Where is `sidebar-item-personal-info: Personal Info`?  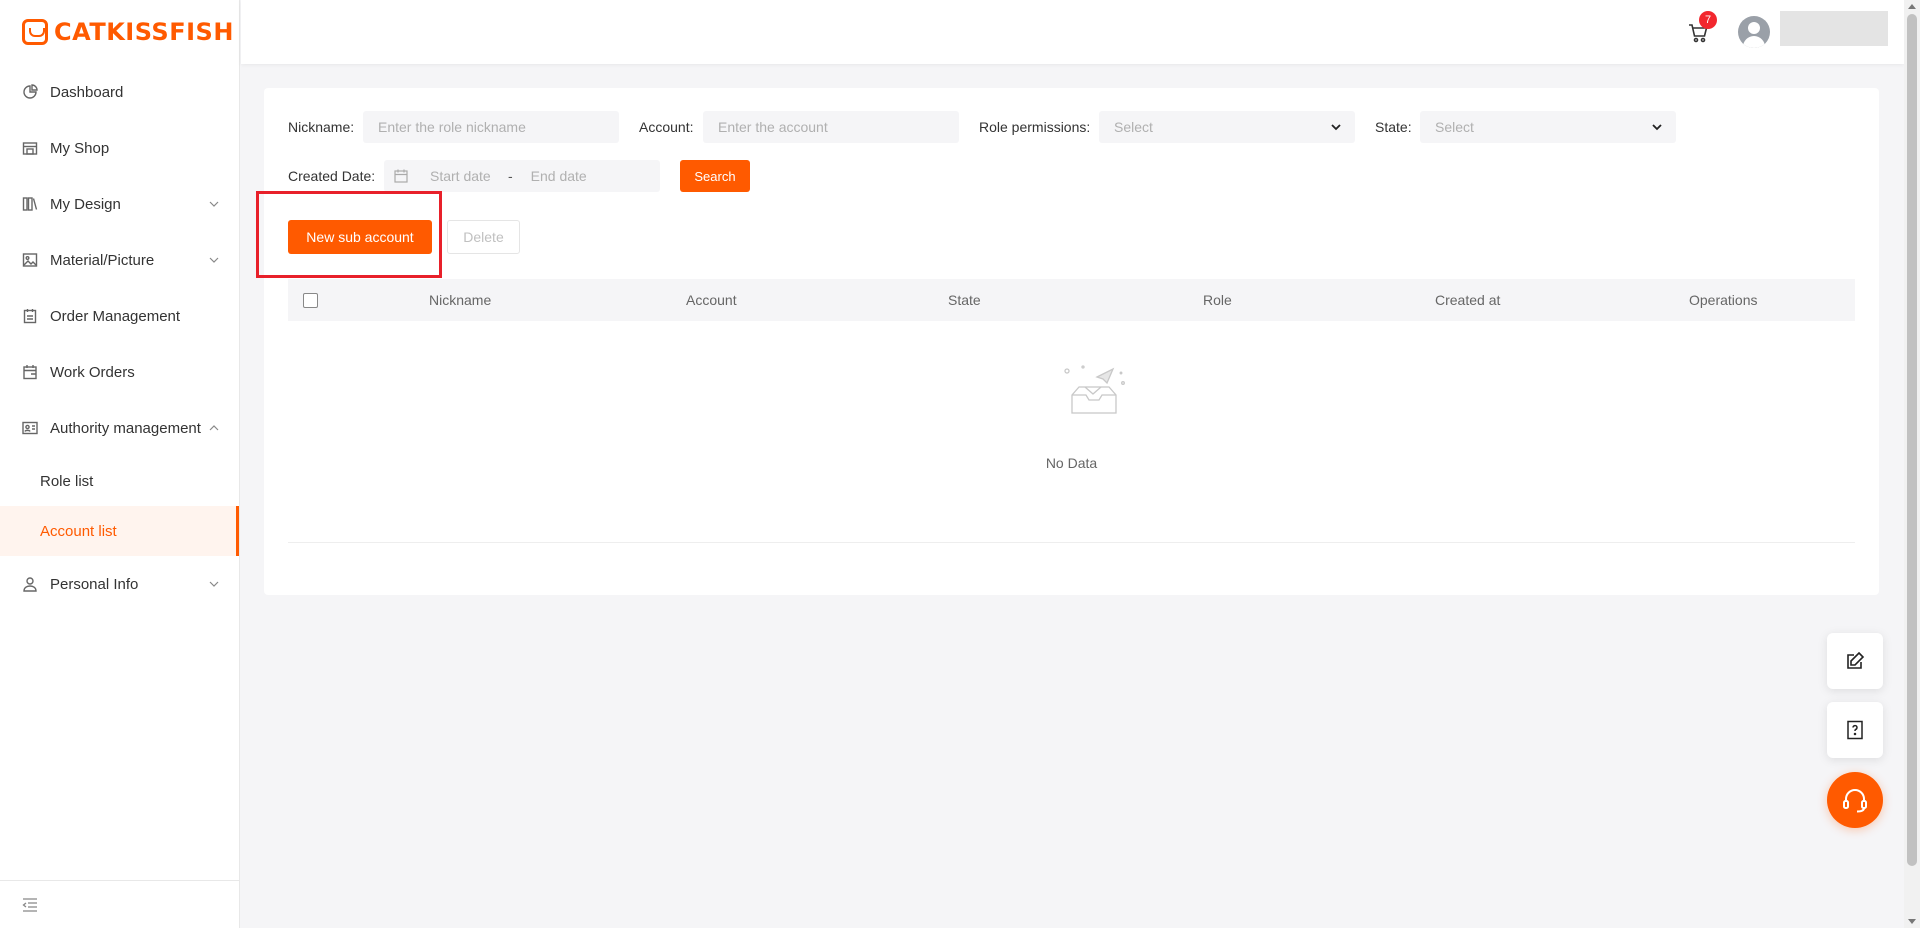 sidebar-item-personal-info: Personal Info is located at coordinates (119, 584).